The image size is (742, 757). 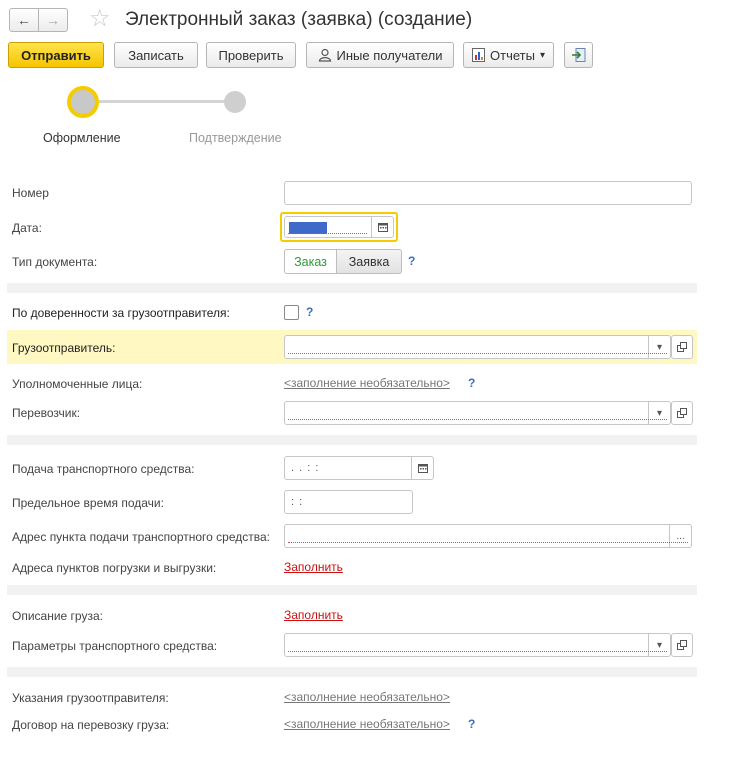 I want to click on step-connector, so click(x=162, y=101).